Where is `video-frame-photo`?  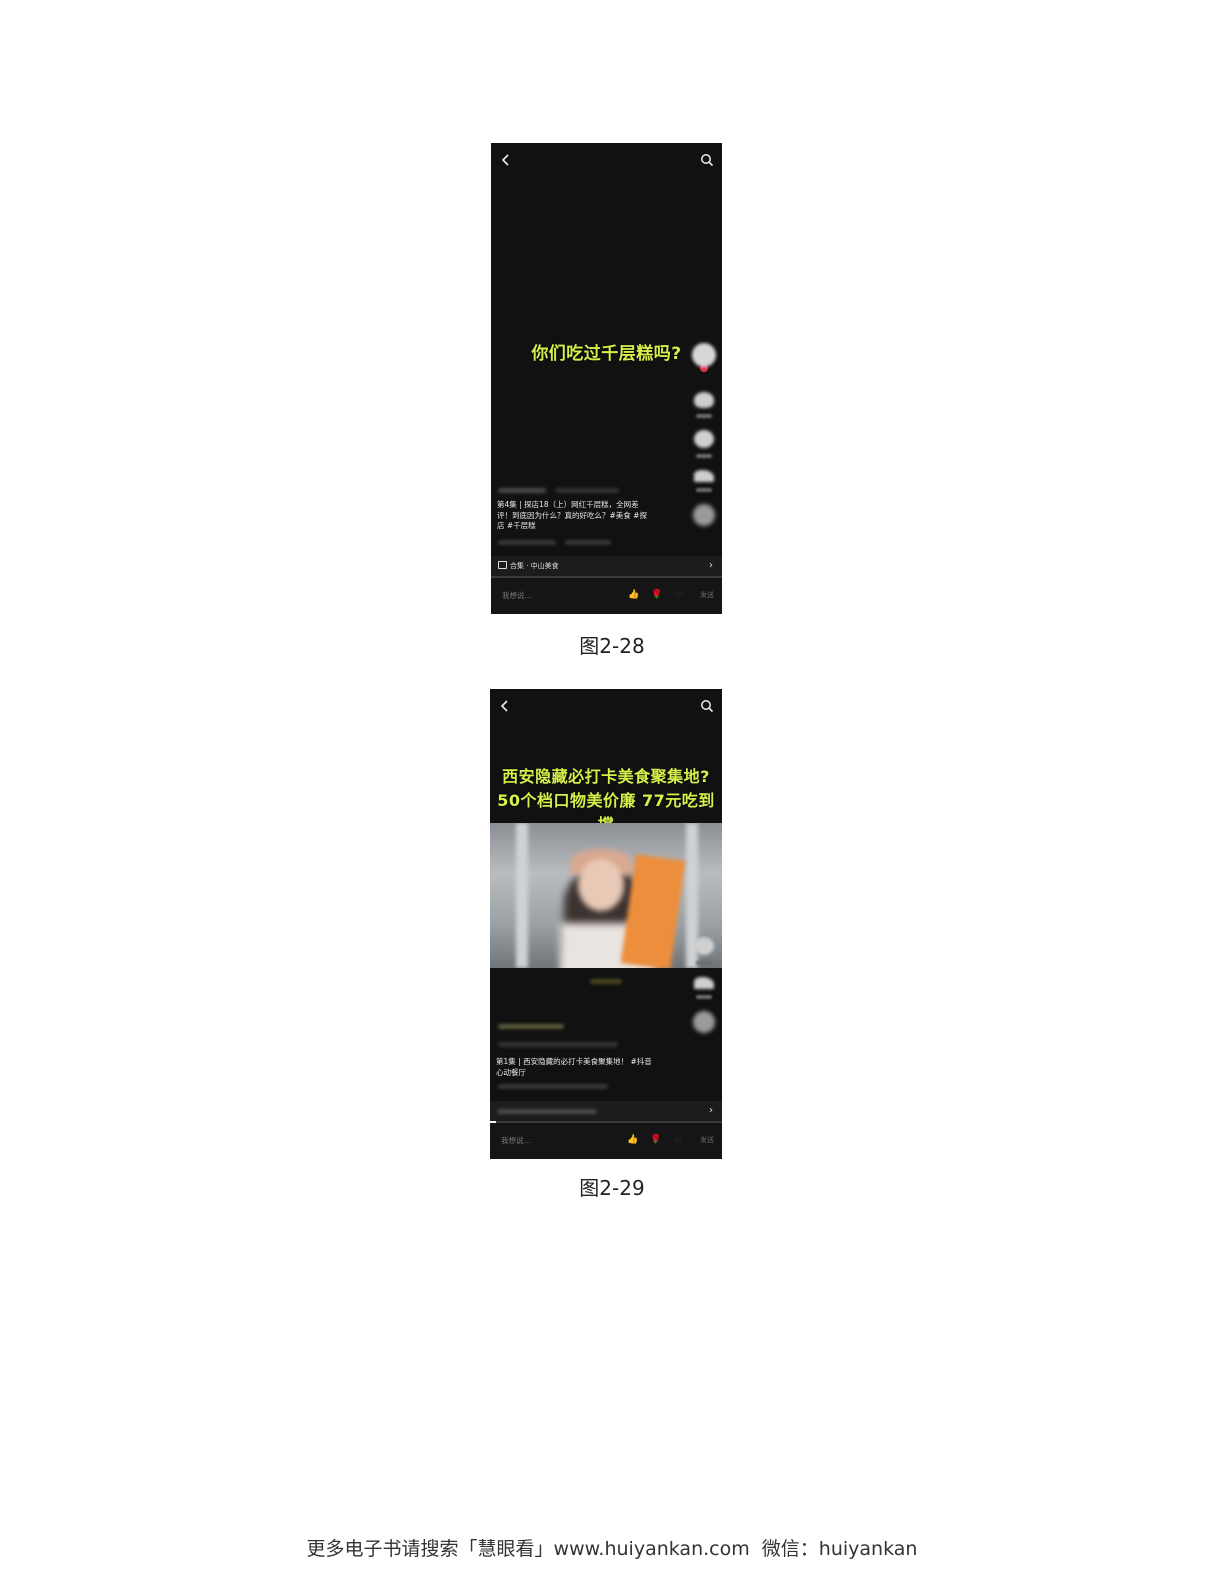
video-frame-photo is located at coordinates (606, 895).